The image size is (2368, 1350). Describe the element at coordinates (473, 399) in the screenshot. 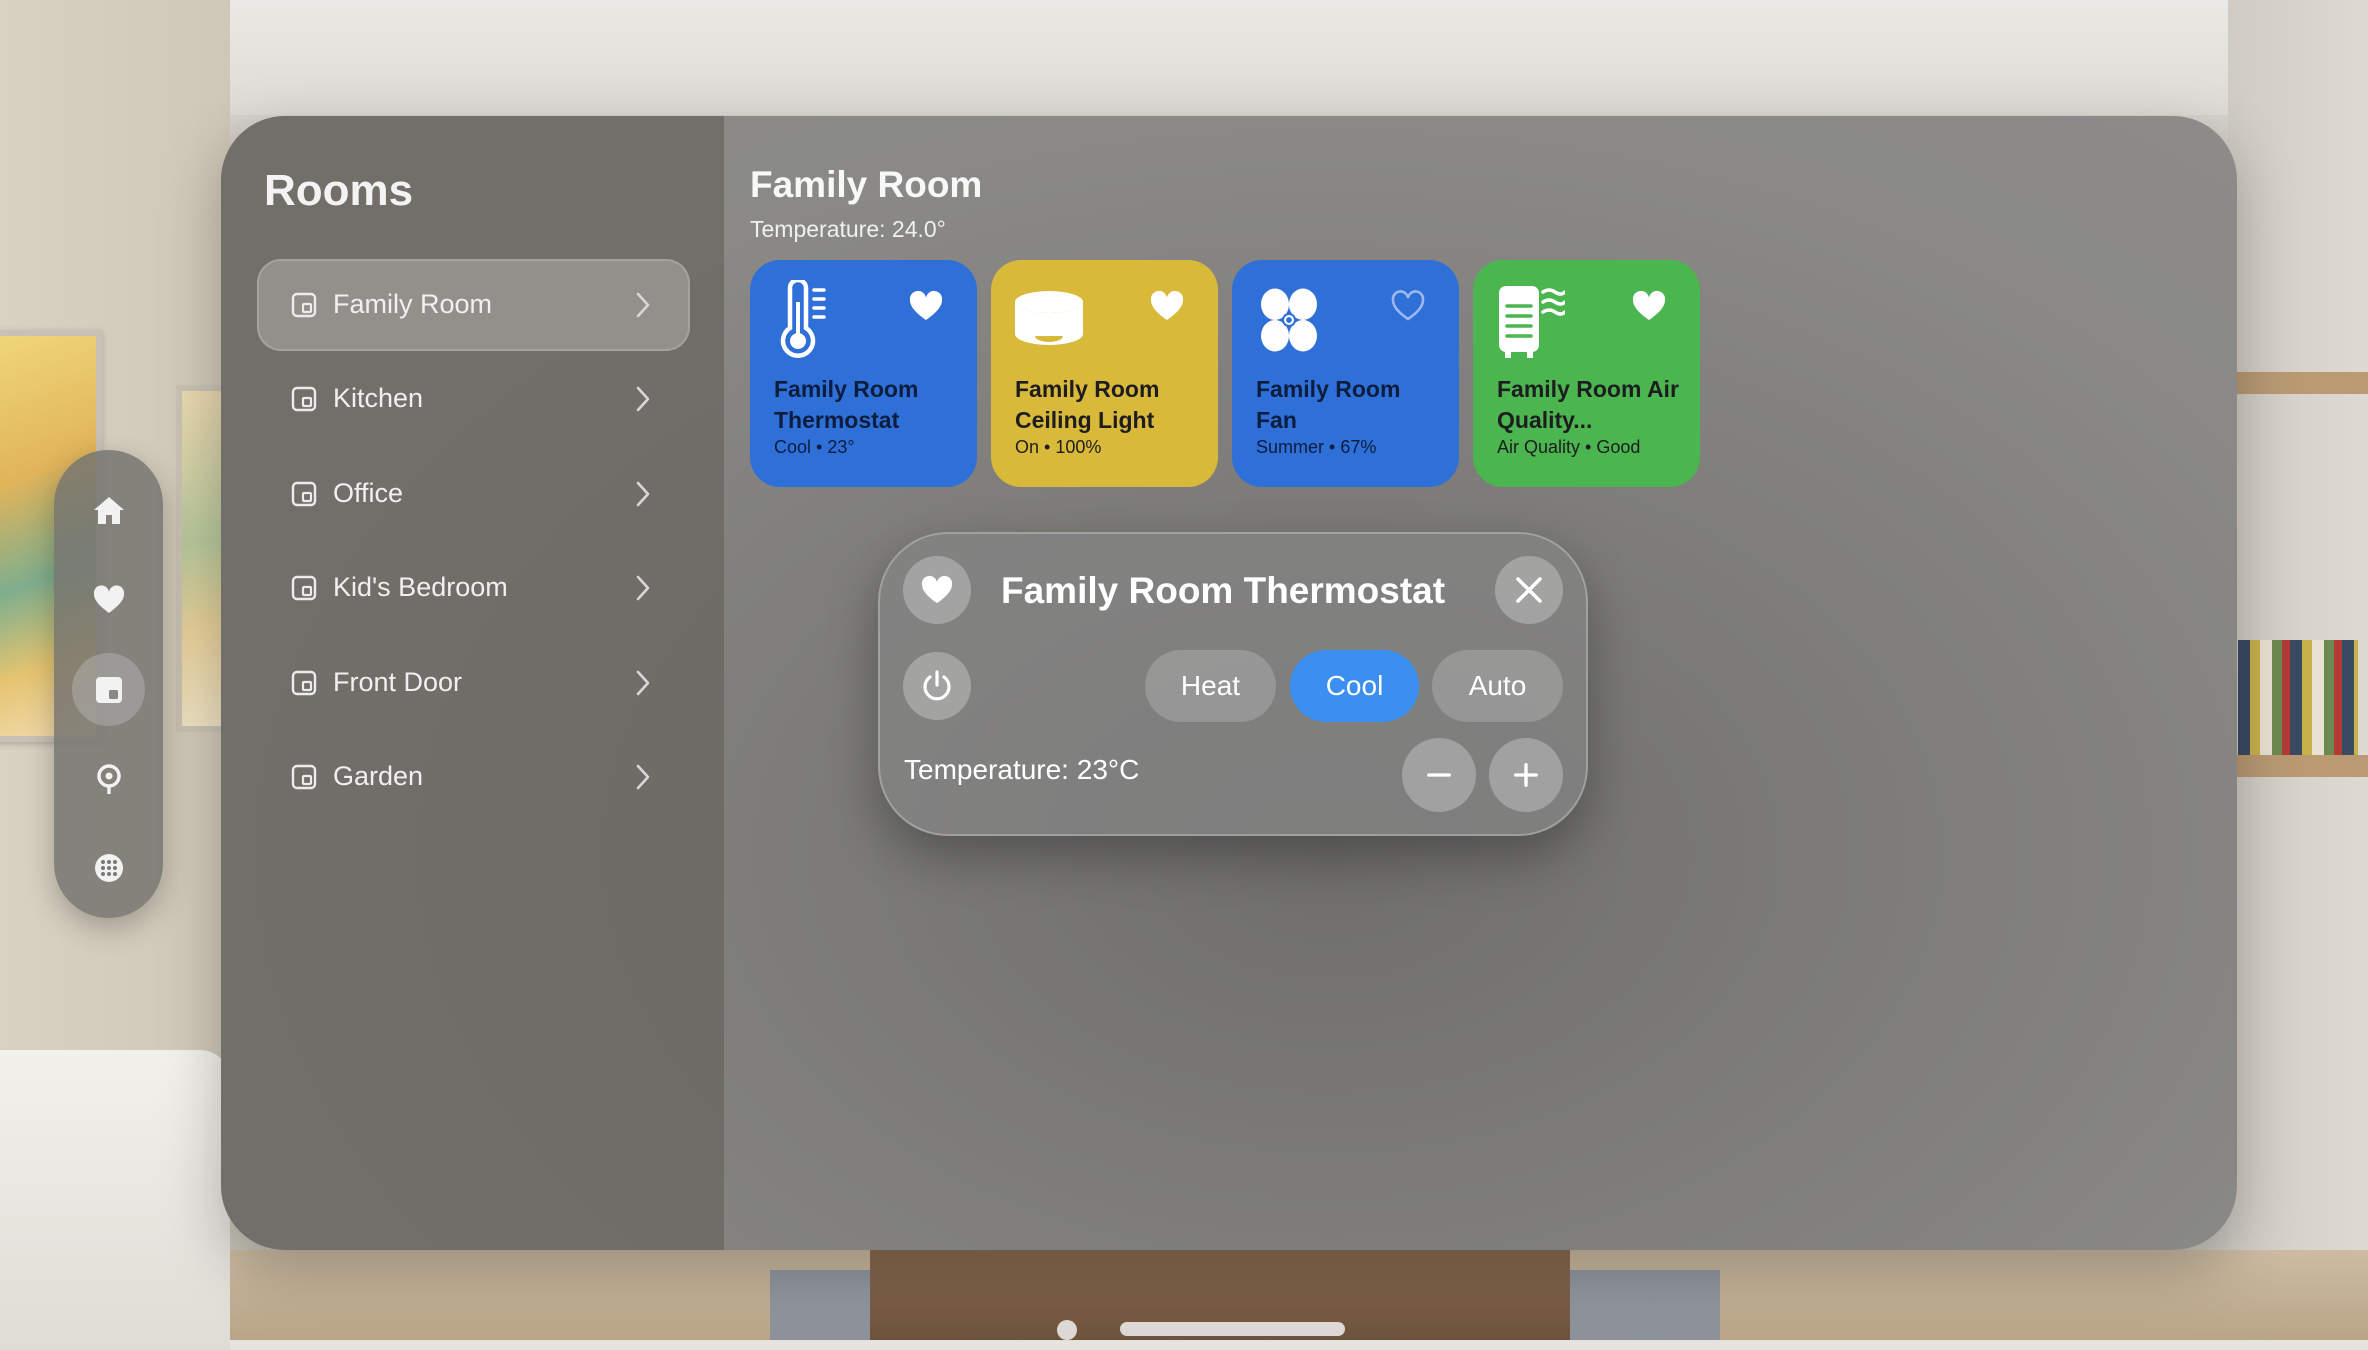

I see `sidebar-item-kitchen: Kitchen` at that location.